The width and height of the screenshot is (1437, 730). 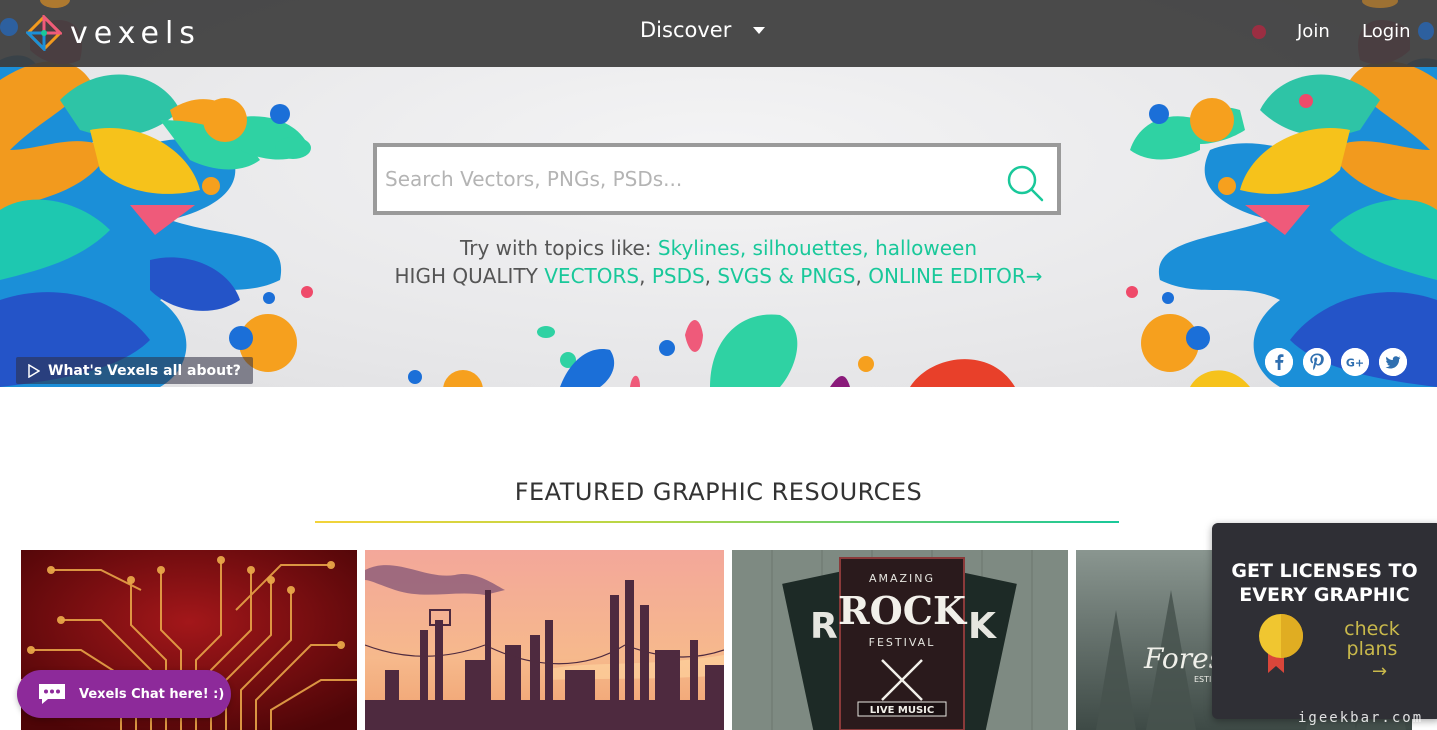 I want to click on top-navbar: vexels Discover Join Login, so click(x=718, y=33).